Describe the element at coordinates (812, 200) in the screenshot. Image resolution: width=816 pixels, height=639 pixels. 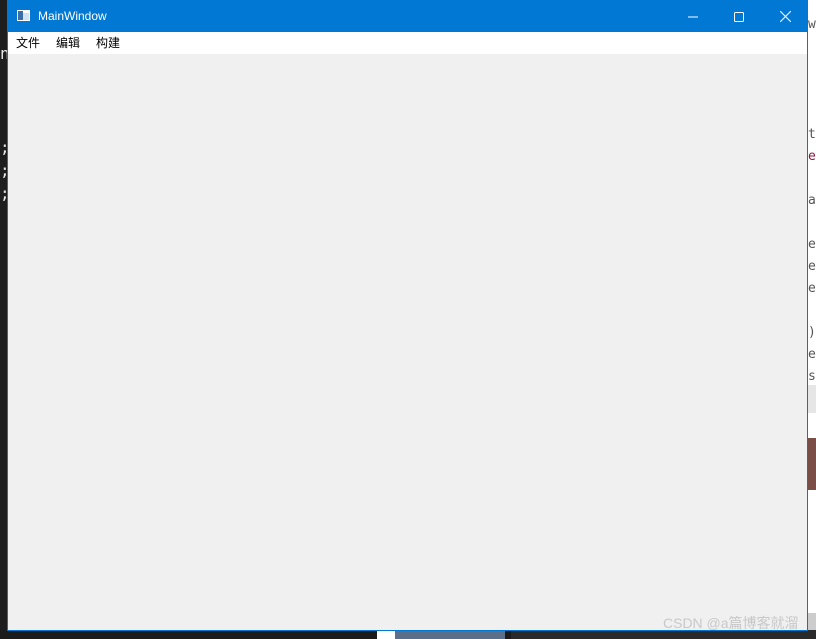
I see `background-code-fragment: a` at that location.